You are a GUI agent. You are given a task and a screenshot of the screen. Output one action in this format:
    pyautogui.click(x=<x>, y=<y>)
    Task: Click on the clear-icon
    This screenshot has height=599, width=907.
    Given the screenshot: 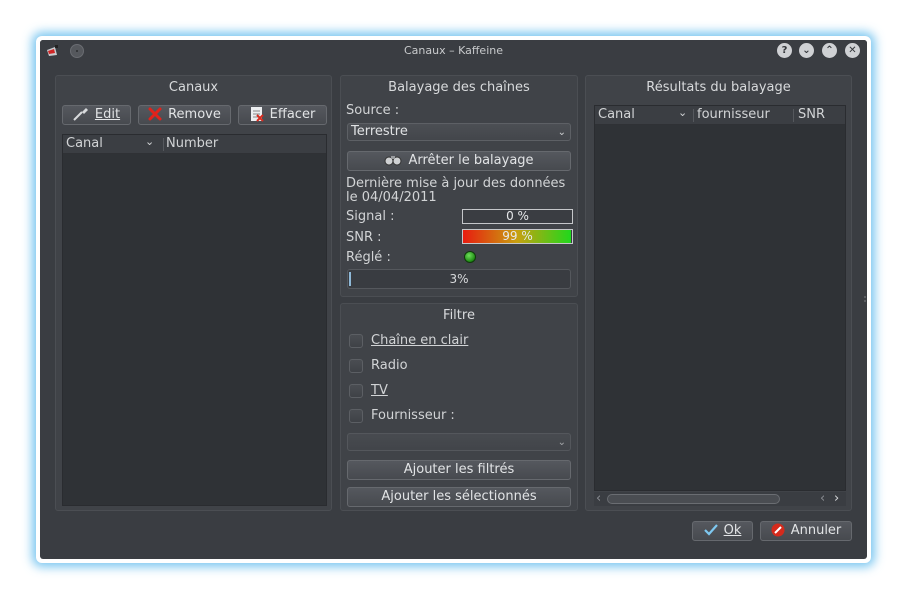 What is the action you would take?
    pyautogui.click(x=257, y=114)
    